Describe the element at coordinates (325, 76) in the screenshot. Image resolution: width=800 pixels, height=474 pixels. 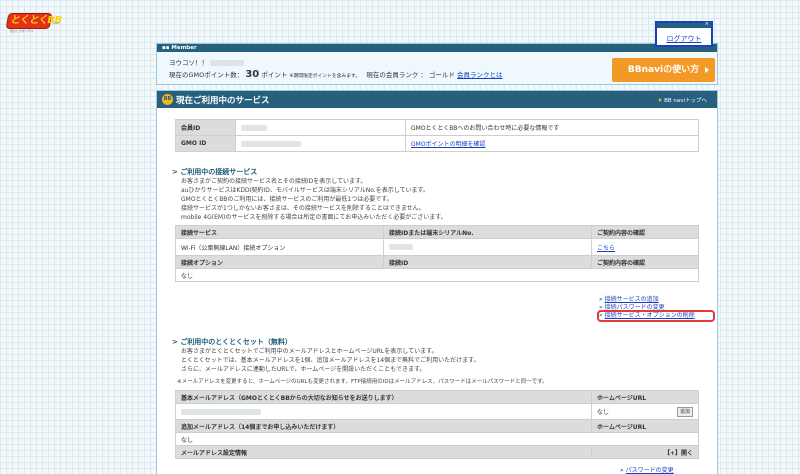
I see `points-note: ※期間限定ポイントを含みます。` at that location.